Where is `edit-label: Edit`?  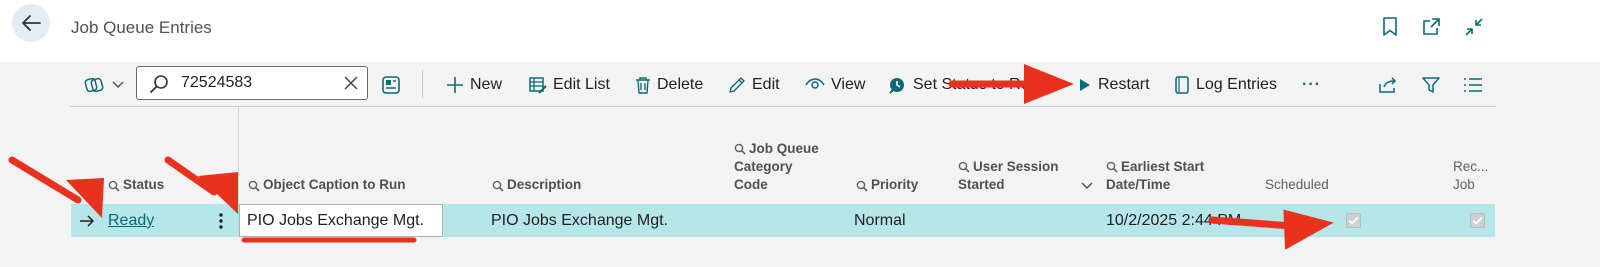
edit-label: Edit is located at coordinates (766, 84).